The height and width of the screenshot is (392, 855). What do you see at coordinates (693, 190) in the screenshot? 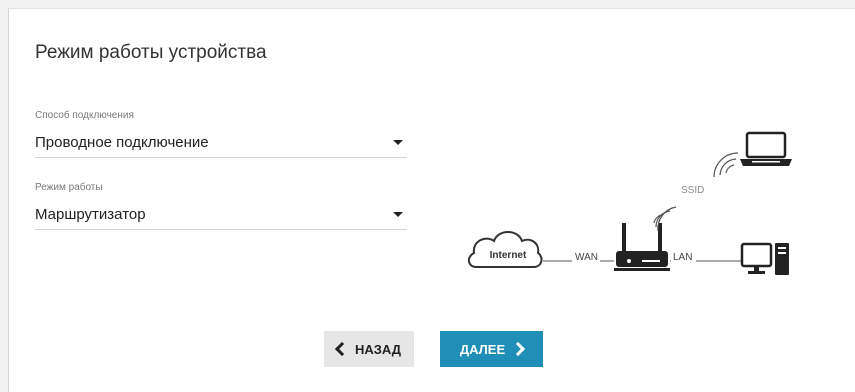
I see `ssid-label: SSID` at bounding box center [693, 190].